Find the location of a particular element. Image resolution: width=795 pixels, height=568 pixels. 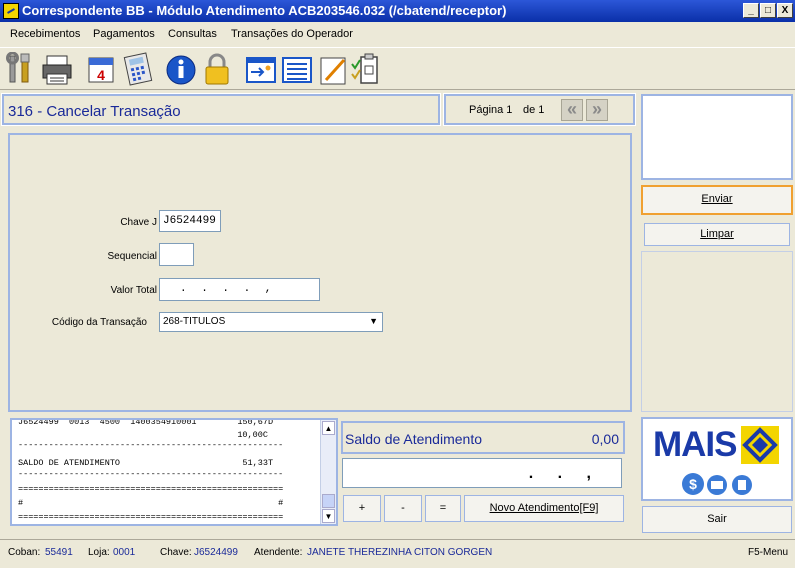

page-label: Página 1 is located at coordinates (491, 110).